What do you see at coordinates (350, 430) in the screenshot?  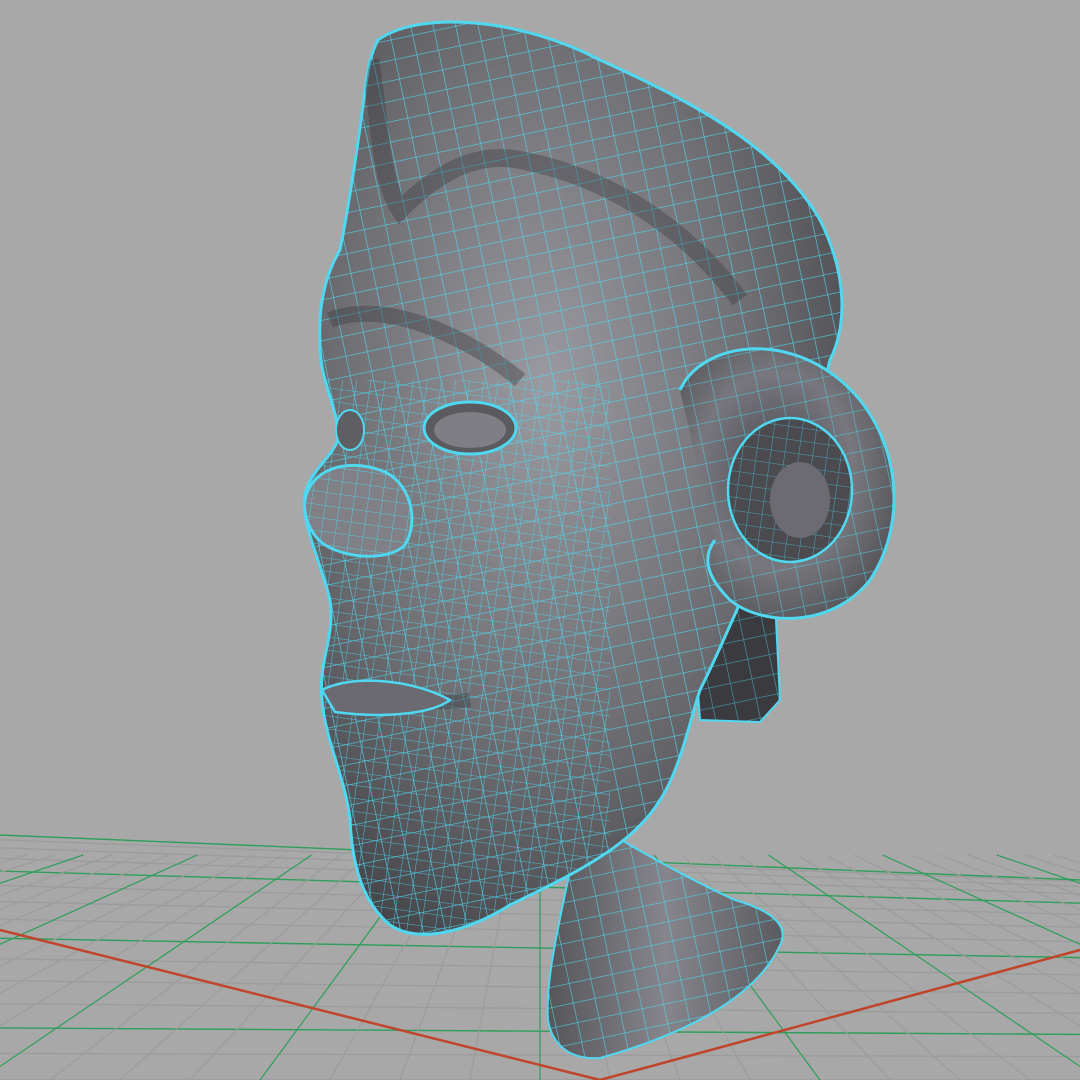 I see `eye-socket-left` at bounding box center [350, 430].